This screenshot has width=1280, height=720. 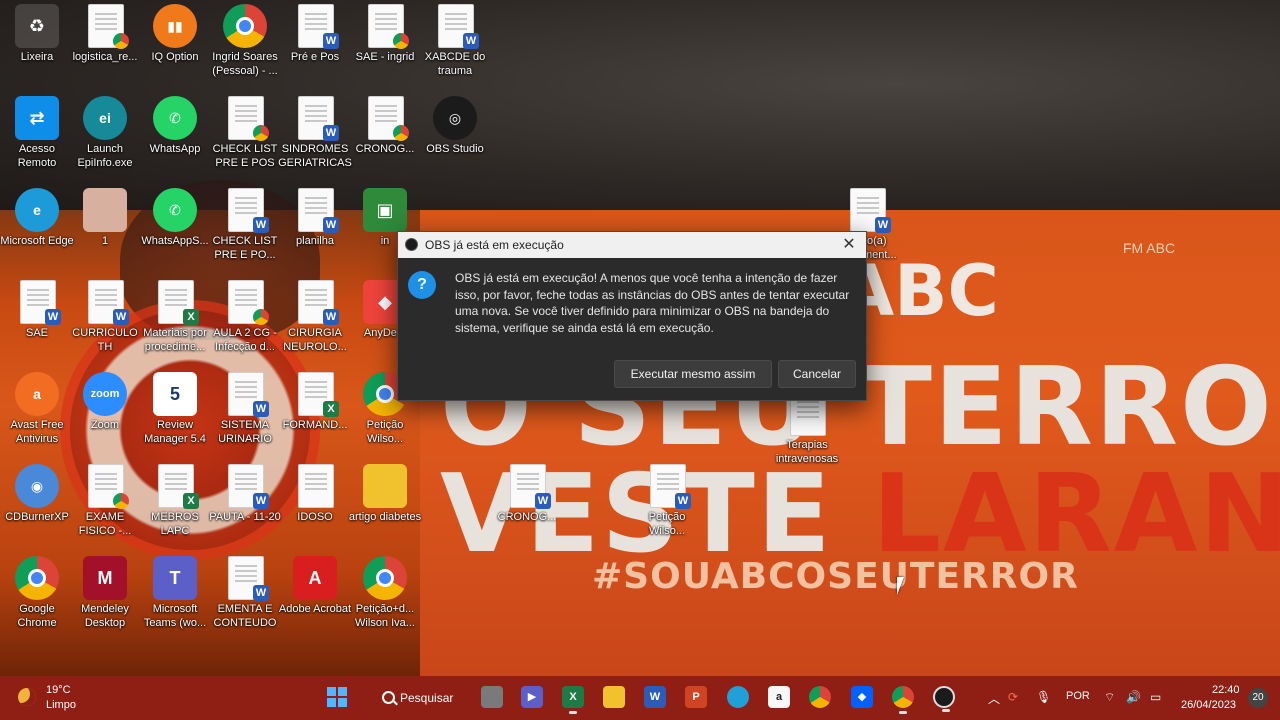 I want to click on desktop-icon-label: CURRICULO TH, so click(x=105, y=340).